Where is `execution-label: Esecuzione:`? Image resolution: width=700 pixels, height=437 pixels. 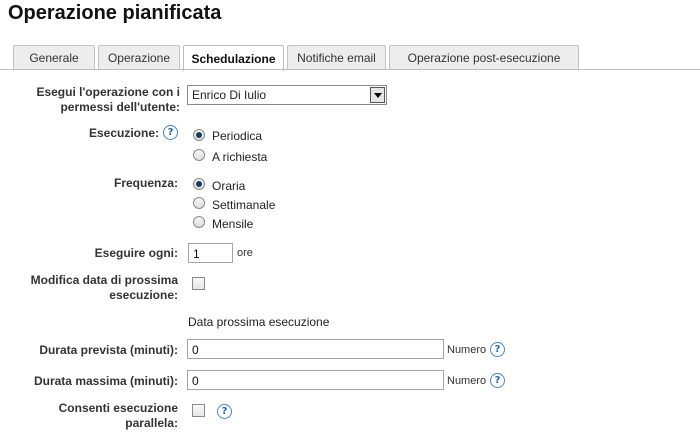
execution-label: Esecuzione: is located at coordinates (123, 133).